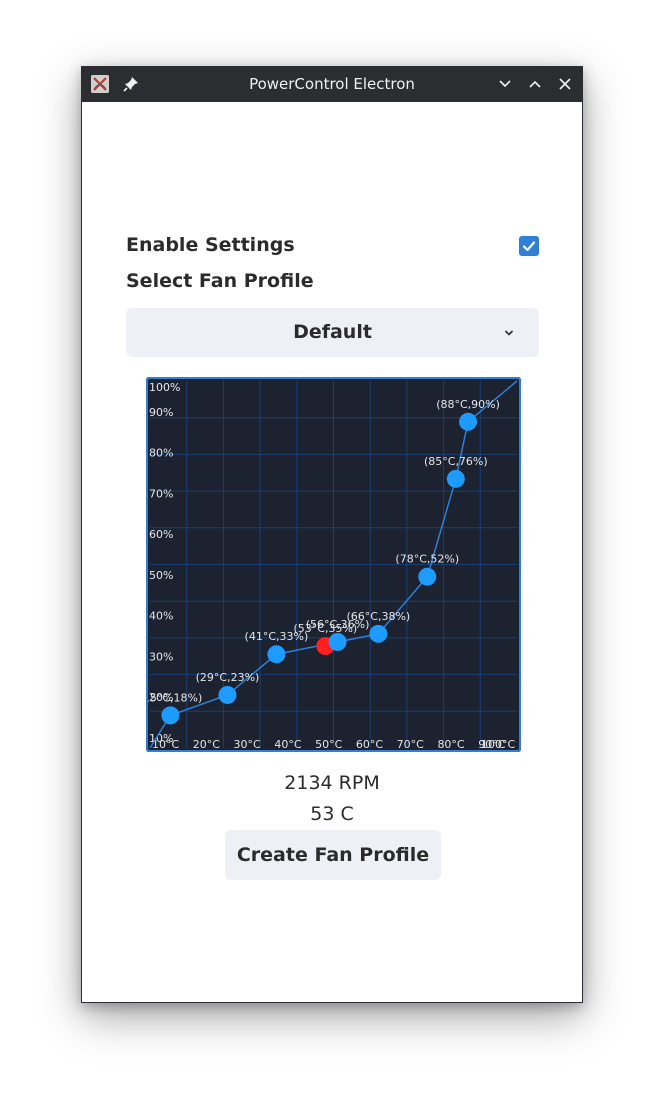  I want to click on chart-x-tick-label: 100°C, so click(498, 744).